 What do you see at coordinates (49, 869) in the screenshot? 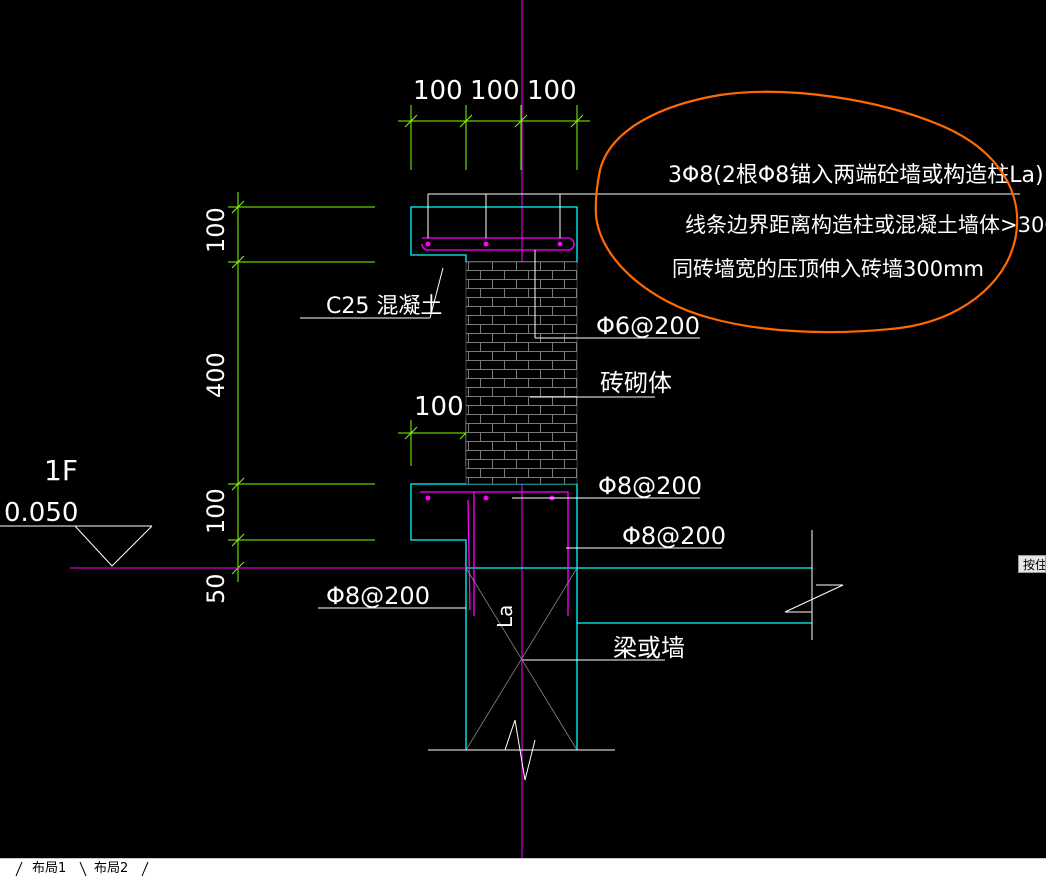
I see `tab-layout1: 布局1` at bounding box center [49, 869].